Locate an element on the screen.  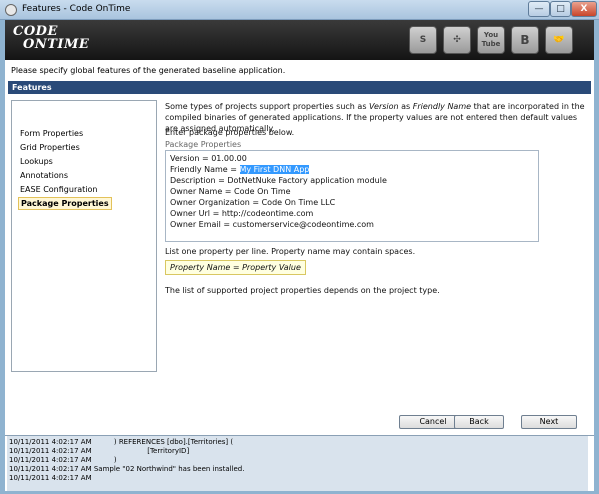
intro-part-2: as is located at coordinates (405, 106).